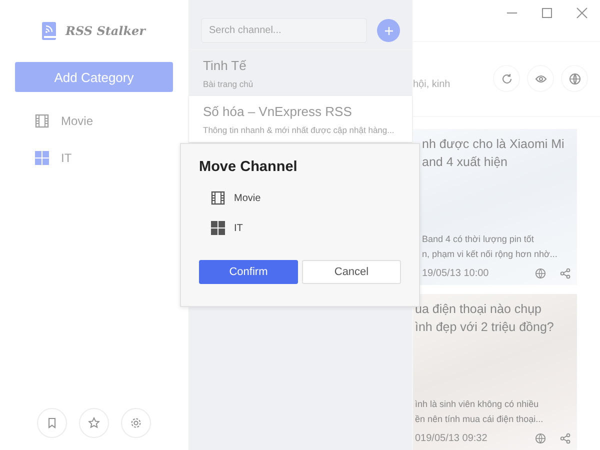 Image resolution: width=600 pixels, height=450 pixels. Describe the element at coordinates (495, 207) in the screenshot. I see `article-card: nh được cho là Xiaomi Mi and 4 xuất hiện Band 4 có thời lượng pin tốt n, phạm vi kết nối rộng hơn nhờ... 19/05/13 10:00` at that location.